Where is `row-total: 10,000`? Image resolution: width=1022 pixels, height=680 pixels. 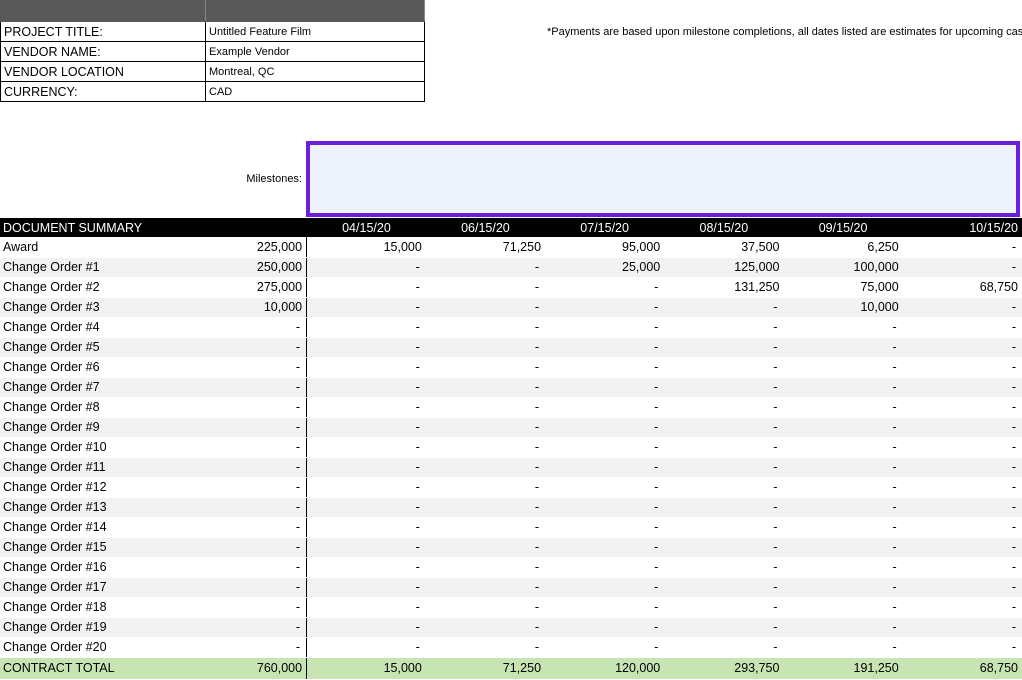 row-total: 10,000 is located at coordinates (254, 307).